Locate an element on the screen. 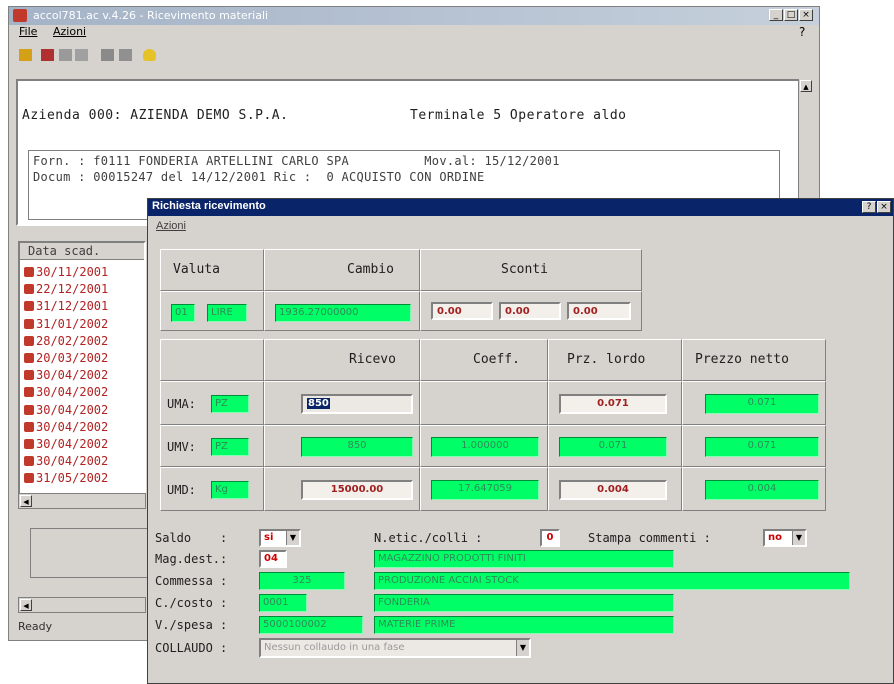 The image size is (894, 684). date-row: 31/01/2002 is located at coordinates (66, 324).